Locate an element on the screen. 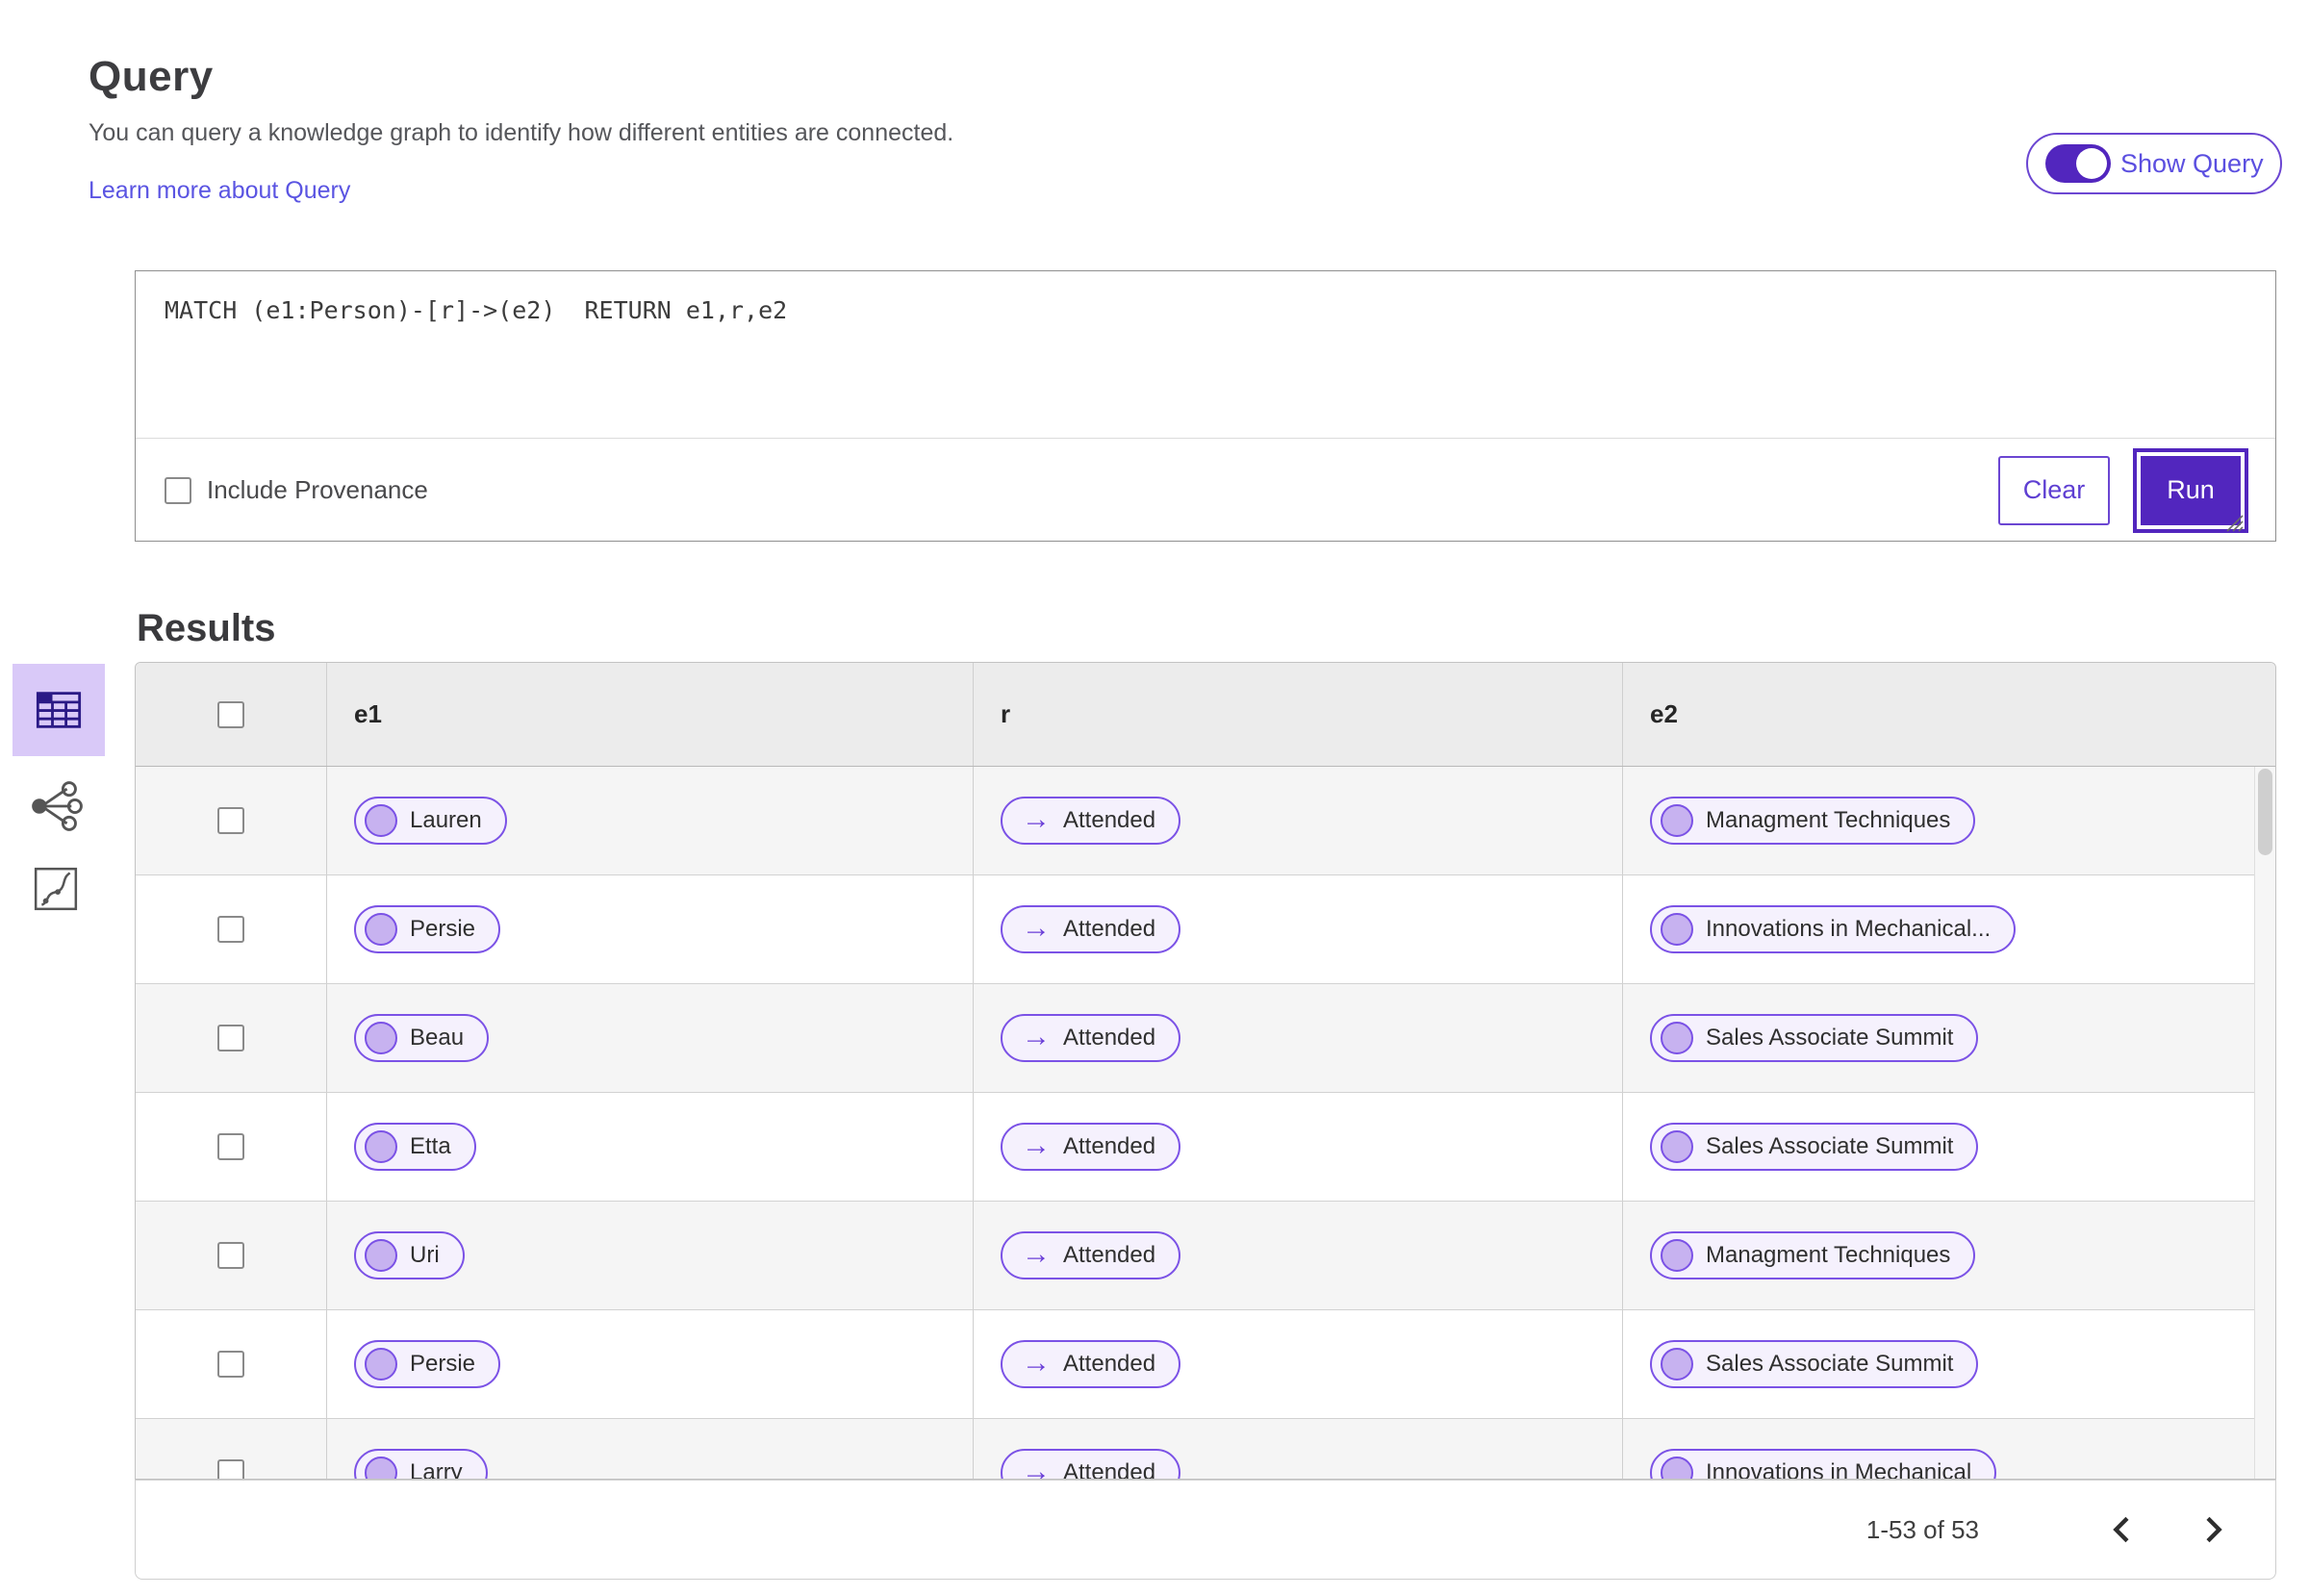 The height and width of the screenshot is (1596, 2309). next-page-button is located at coordinates (2213, 1529).